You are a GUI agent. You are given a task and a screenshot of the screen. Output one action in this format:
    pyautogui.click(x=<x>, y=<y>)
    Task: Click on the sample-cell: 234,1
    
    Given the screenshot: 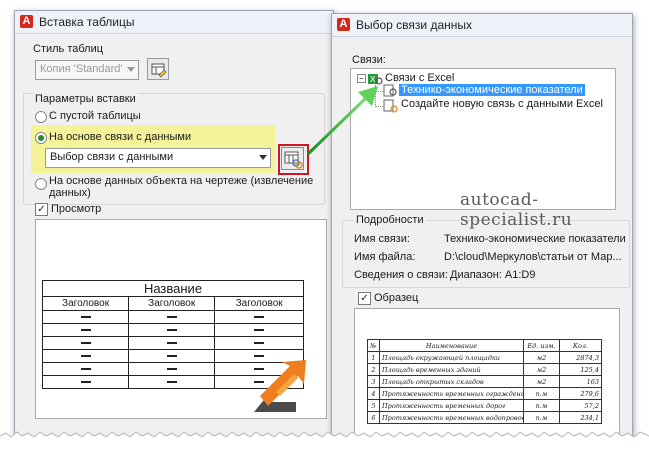 What is the action you would take?
    pyautogui.click(x=580, y=417)
    